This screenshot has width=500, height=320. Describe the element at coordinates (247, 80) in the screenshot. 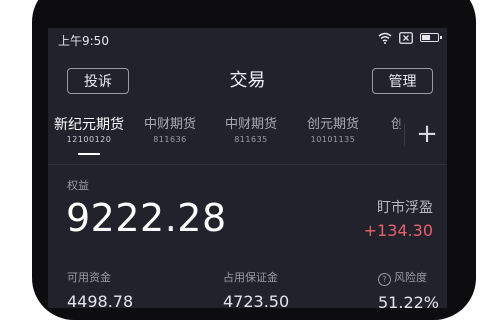

I see `app-header: 投诉 交易 管理` at that location.